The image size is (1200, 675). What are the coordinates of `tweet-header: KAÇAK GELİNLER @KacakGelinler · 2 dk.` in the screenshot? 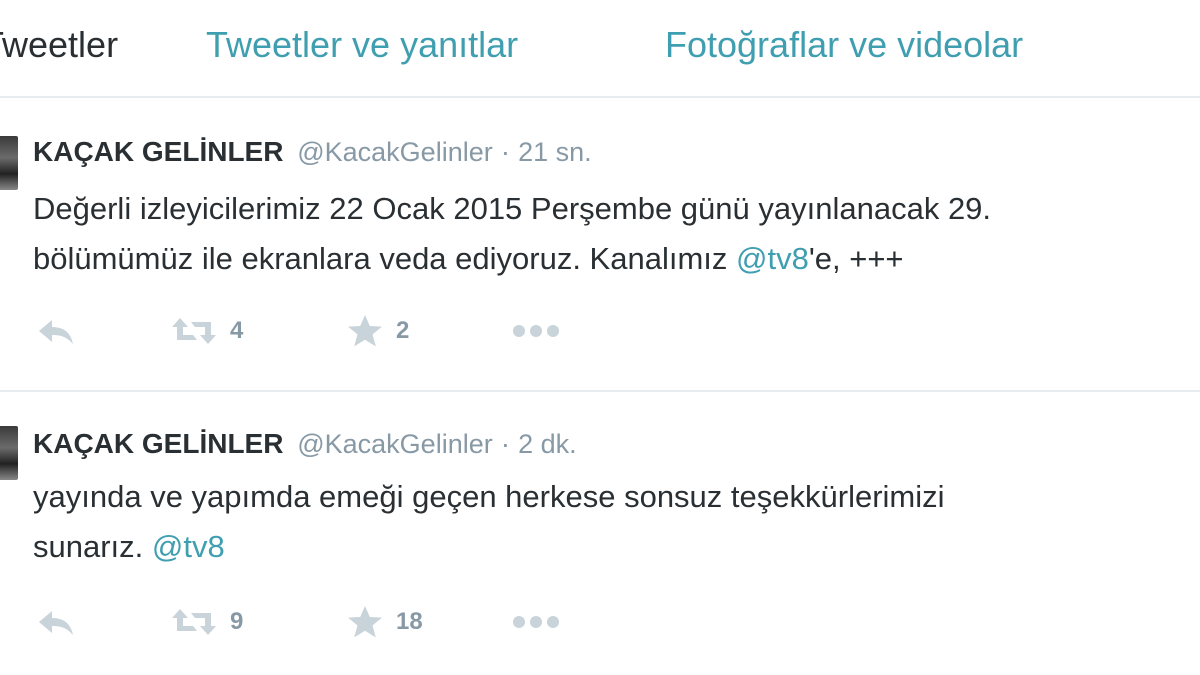 It's located at (305, 444).